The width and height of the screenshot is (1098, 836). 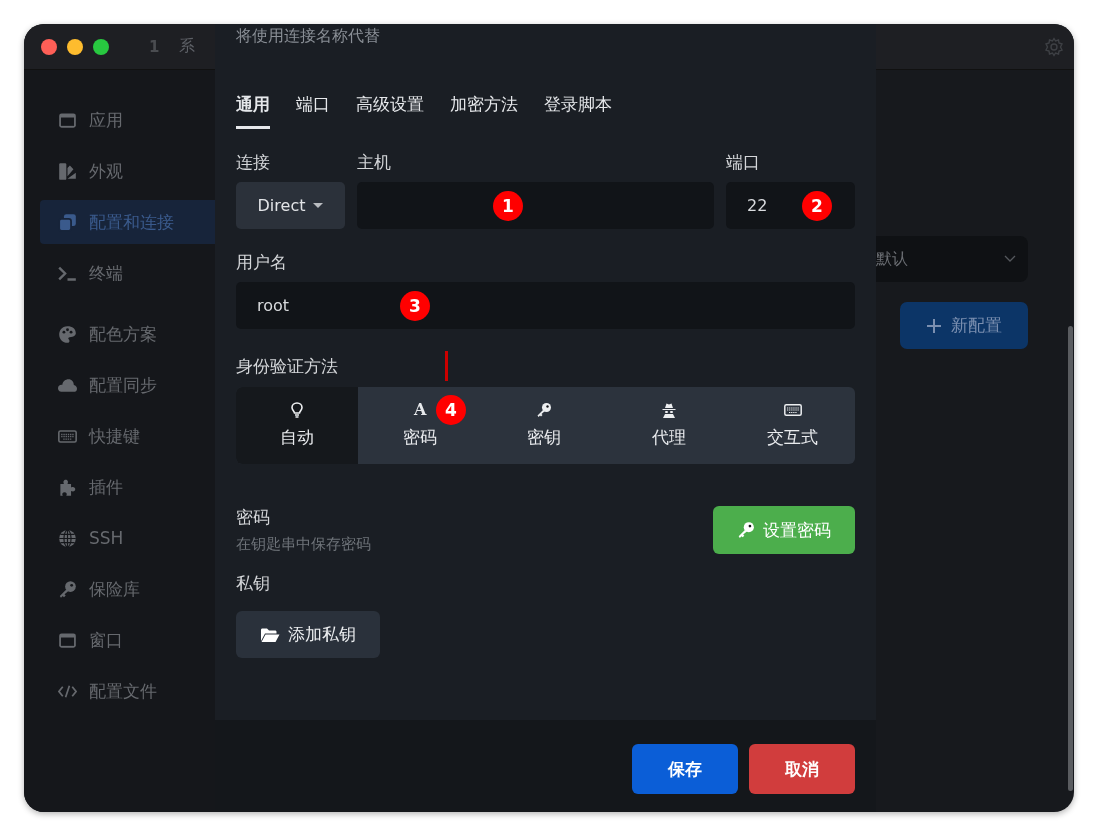 What do you see at coordinates (964, 325) in the screenshot?
I see `new-profile-button: 新配置` at bounding box center [964, 325].